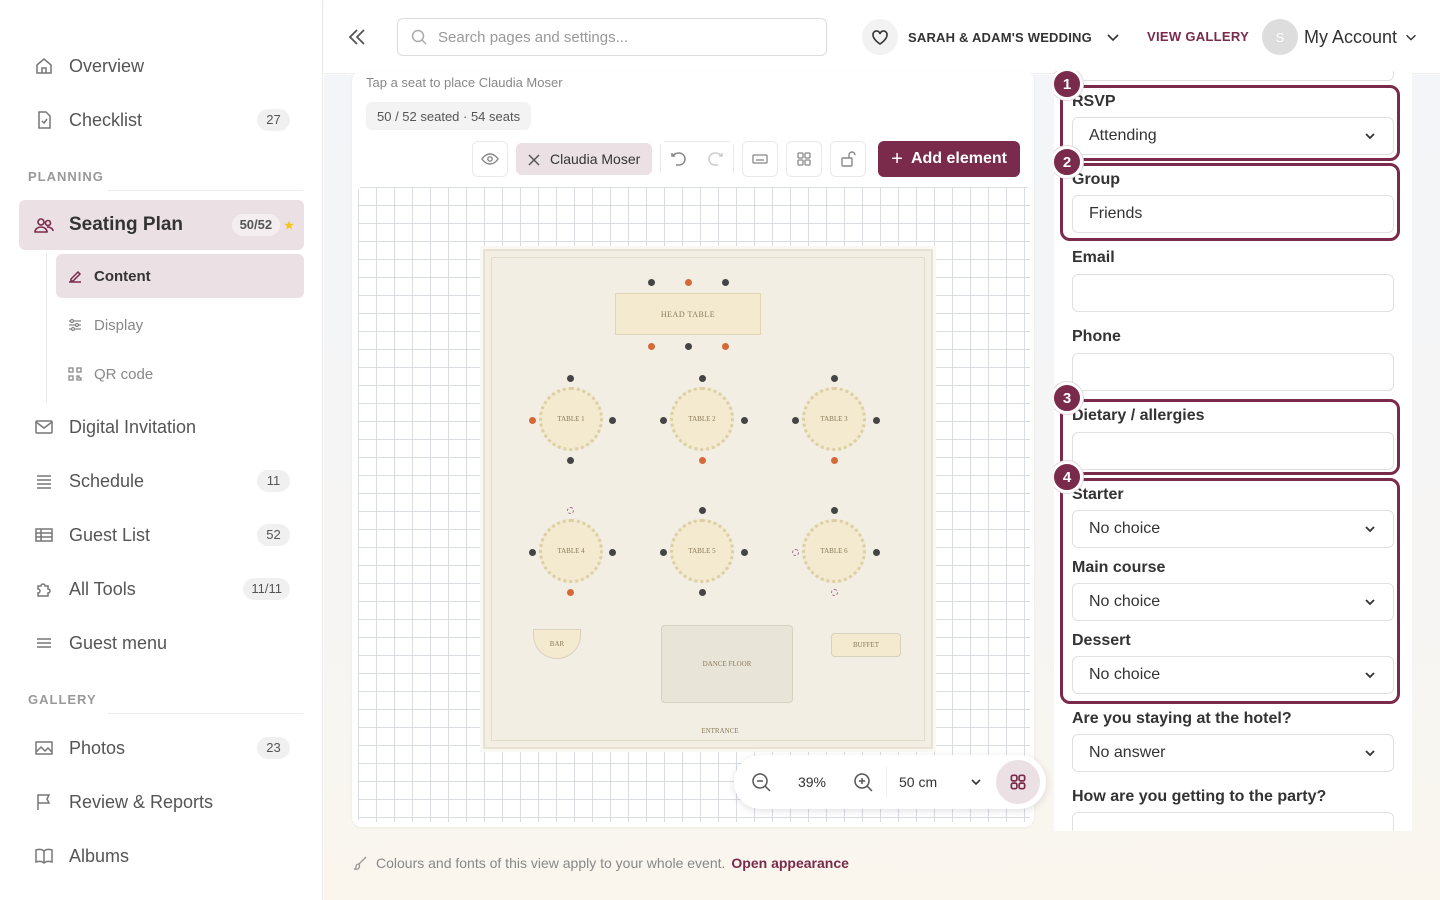 The height and width of the screenshot is (900, 1440). I want to click on entrance-element: ENTRANCE, so click(720, 731).